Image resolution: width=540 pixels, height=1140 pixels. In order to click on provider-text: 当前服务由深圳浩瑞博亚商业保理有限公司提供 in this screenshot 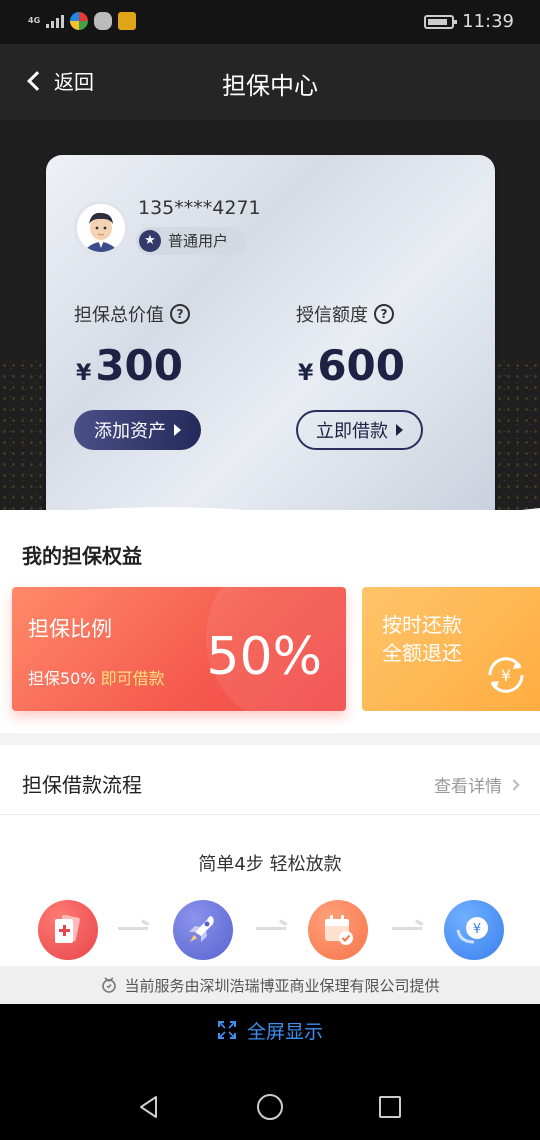, I will do `click(282, 985)`.